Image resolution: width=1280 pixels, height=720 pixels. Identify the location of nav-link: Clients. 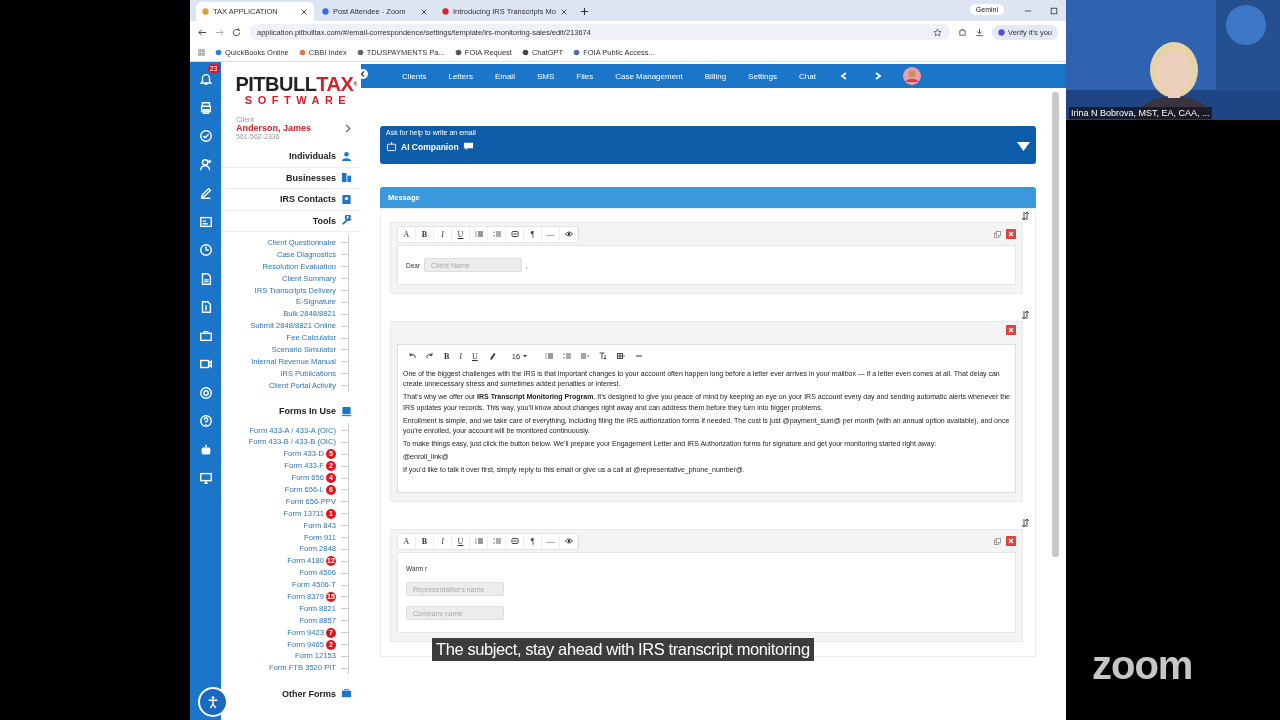
(414, 76).